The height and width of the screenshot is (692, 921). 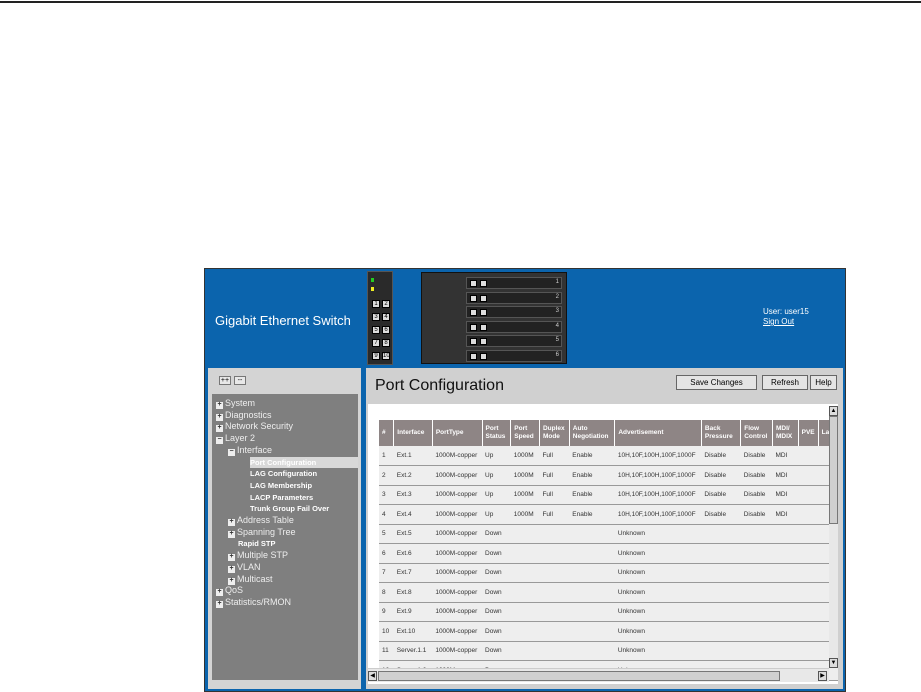 I want to click on horizontal-scrollbar: ◀ ▶, so click(x=598, y=675).